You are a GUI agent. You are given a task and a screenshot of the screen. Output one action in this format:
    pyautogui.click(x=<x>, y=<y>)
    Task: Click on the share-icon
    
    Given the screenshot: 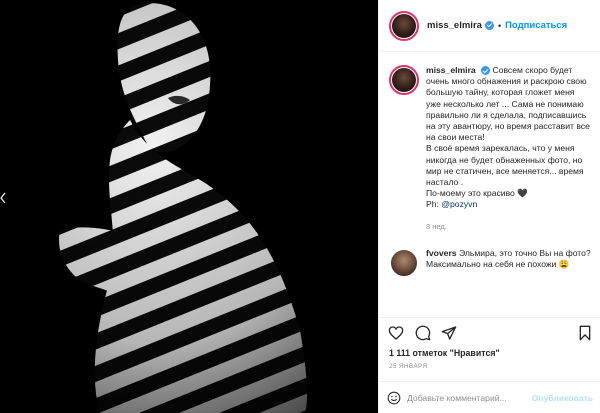 What is the action you would take?
    pyautogui.click(x=449, y=333)
    